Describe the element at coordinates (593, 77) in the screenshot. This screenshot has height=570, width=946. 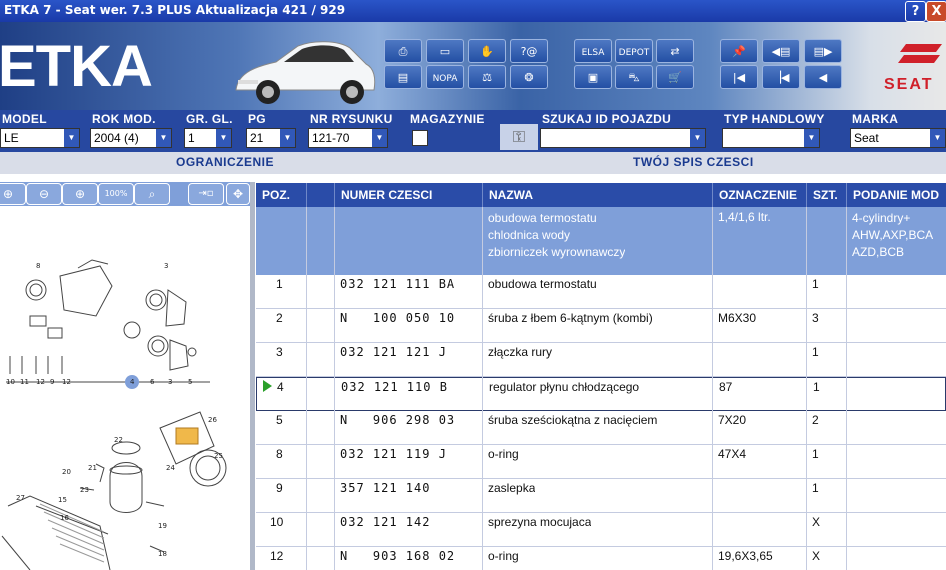
I see `id-card-icon: ▣` at that location.